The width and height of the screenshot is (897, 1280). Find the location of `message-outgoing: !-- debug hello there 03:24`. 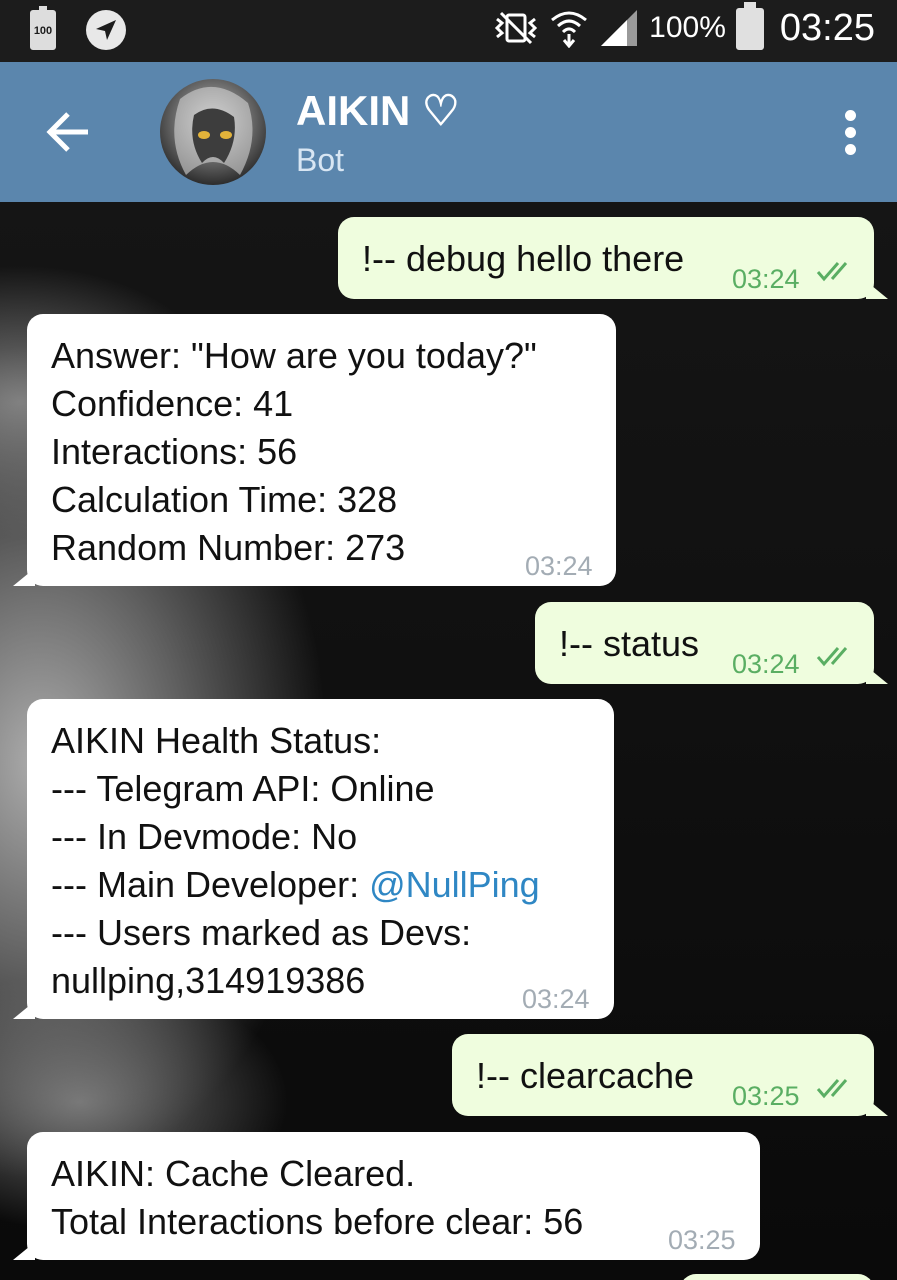

message-outgoing: !-- debug hello there 03:24 is located at coordinates (613, 258).